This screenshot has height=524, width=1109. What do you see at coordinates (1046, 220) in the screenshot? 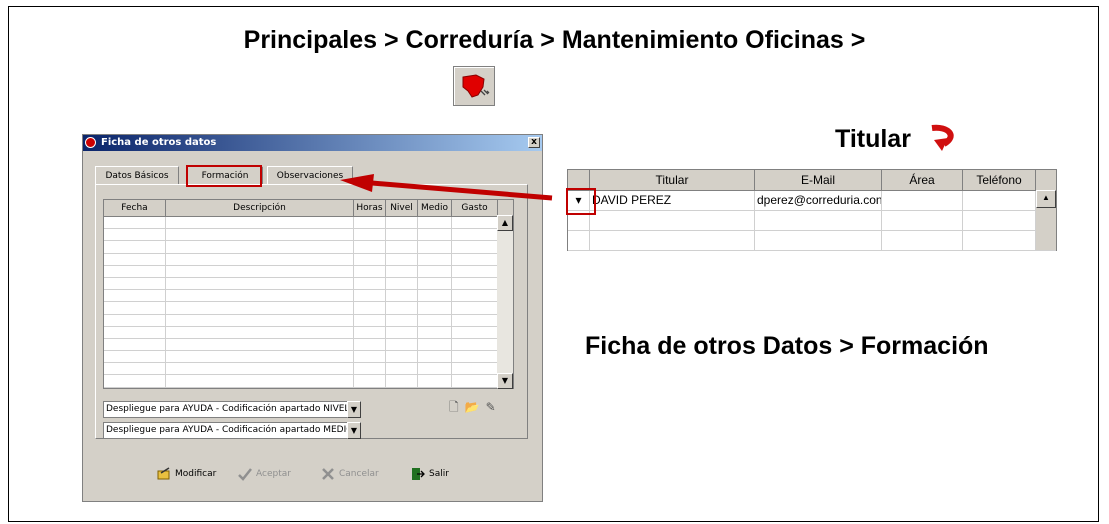
I see `titular-scrollbar: ▲` at bounding box center [1046, 220].